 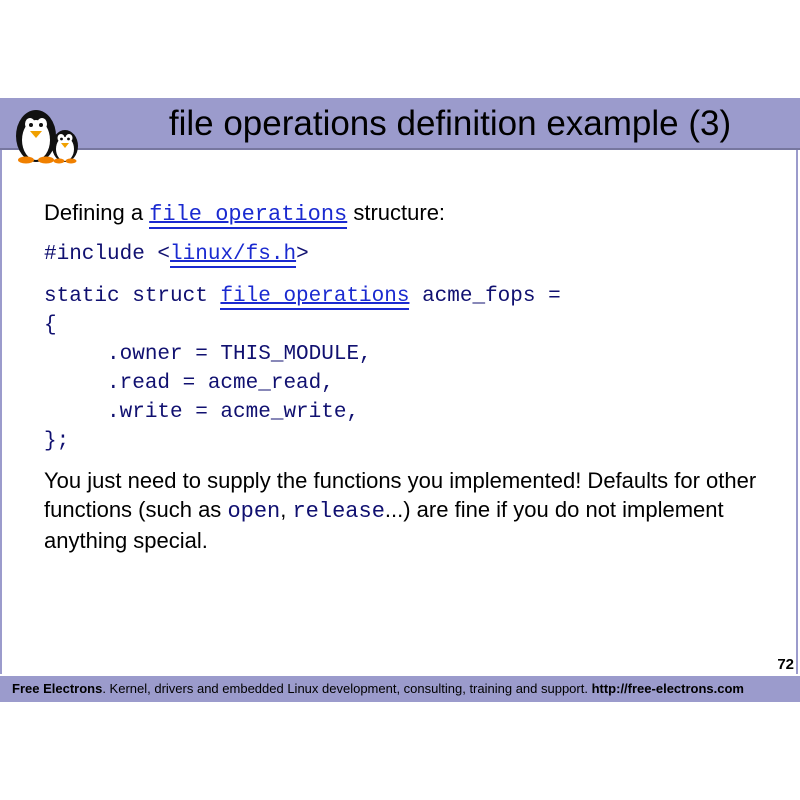 I want to click on file-operations-link: file_operations, so click(x=248, y=215).